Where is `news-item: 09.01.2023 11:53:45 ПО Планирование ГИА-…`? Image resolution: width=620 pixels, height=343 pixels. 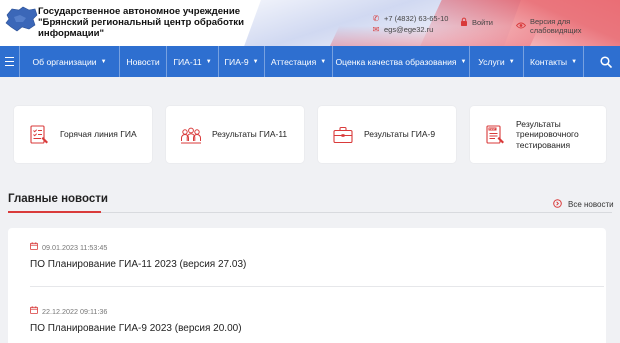
news-item: 09.01.2023 11:53:45 ПО Планирование ГИА-… is located at coordinates (138, 256).